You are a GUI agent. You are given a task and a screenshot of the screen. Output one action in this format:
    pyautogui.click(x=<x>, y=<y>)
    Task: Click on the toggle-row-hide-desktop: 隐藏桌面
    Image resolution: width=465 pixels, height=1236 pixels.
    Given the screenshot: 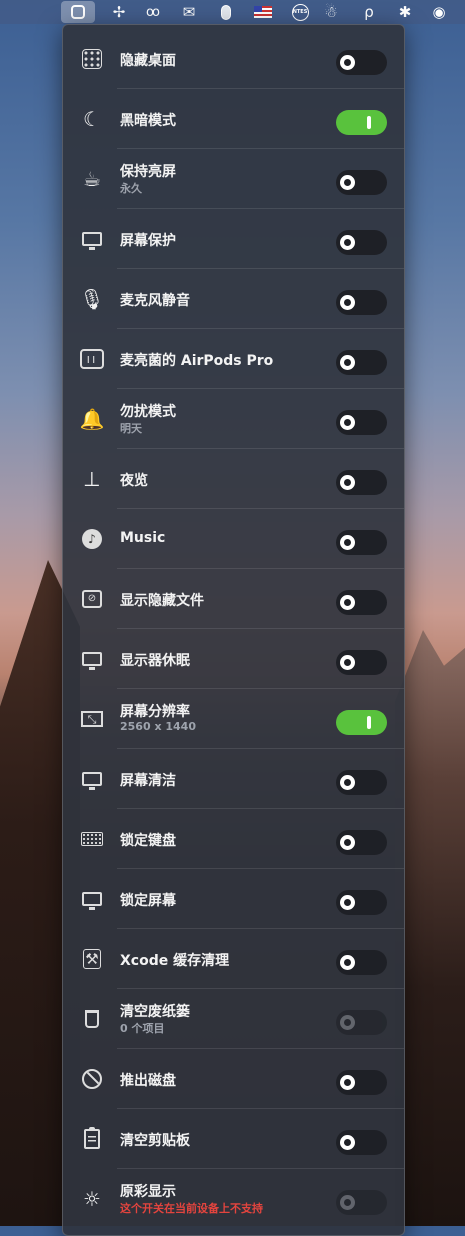 What is the action you would take?
    pyautogui.click(x=233, y=59)
    